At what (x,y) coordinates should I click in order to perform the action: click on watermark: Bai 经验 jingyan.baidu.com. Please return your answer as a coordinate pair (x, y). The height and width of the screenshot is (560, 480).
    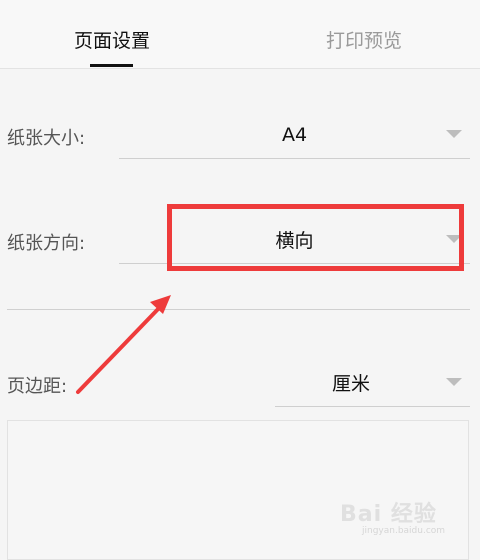
    Looking at the image, I should click on (392, 516).